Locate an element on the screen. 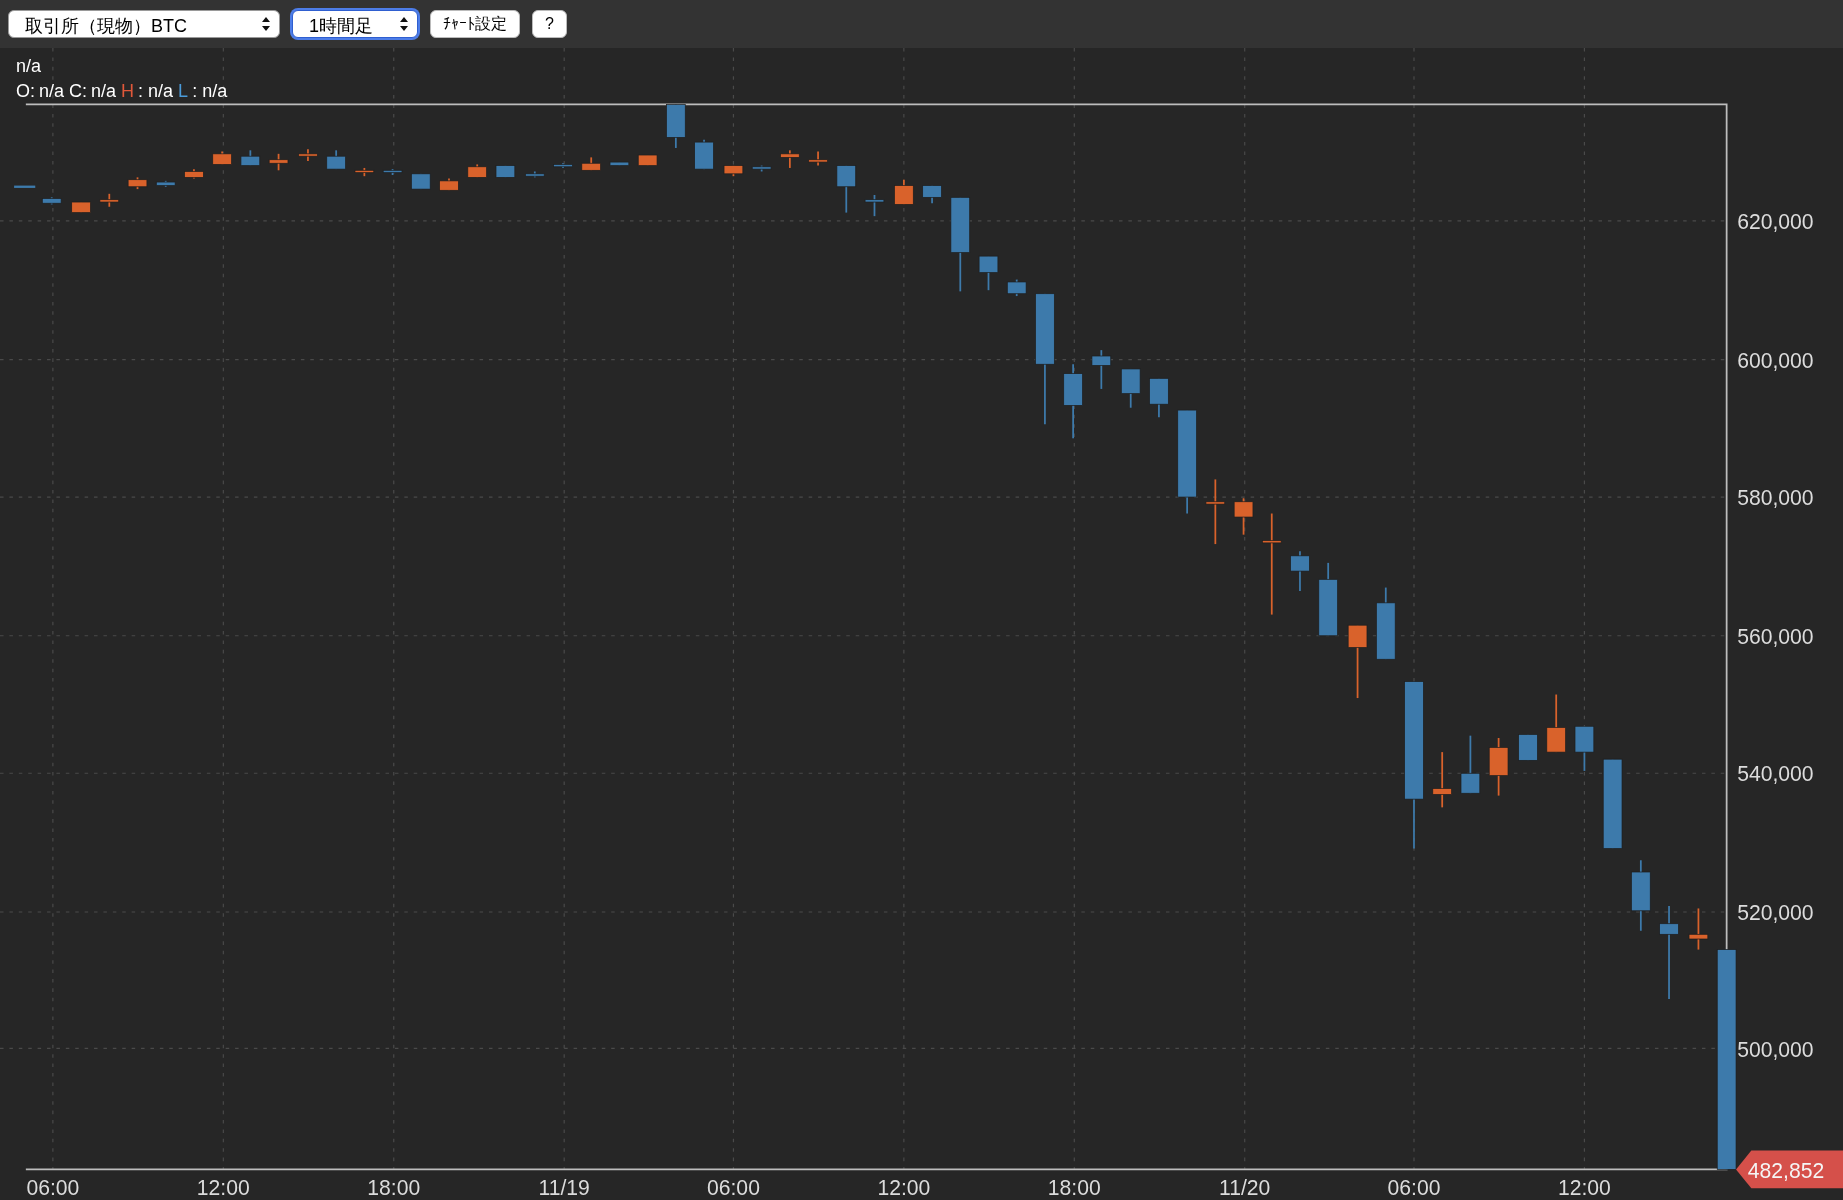 The width and height of the screenshot is (1843, 1200). price-axis-label: 520,000 is located at coordinates (1775, 913).